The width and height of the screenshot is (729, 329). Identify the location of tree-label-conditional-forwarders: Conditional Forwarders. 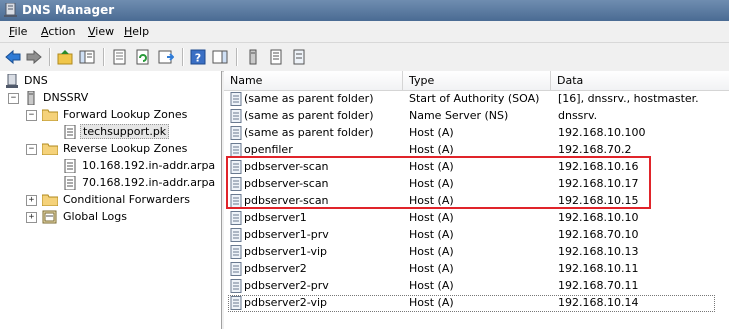
(127, 199).